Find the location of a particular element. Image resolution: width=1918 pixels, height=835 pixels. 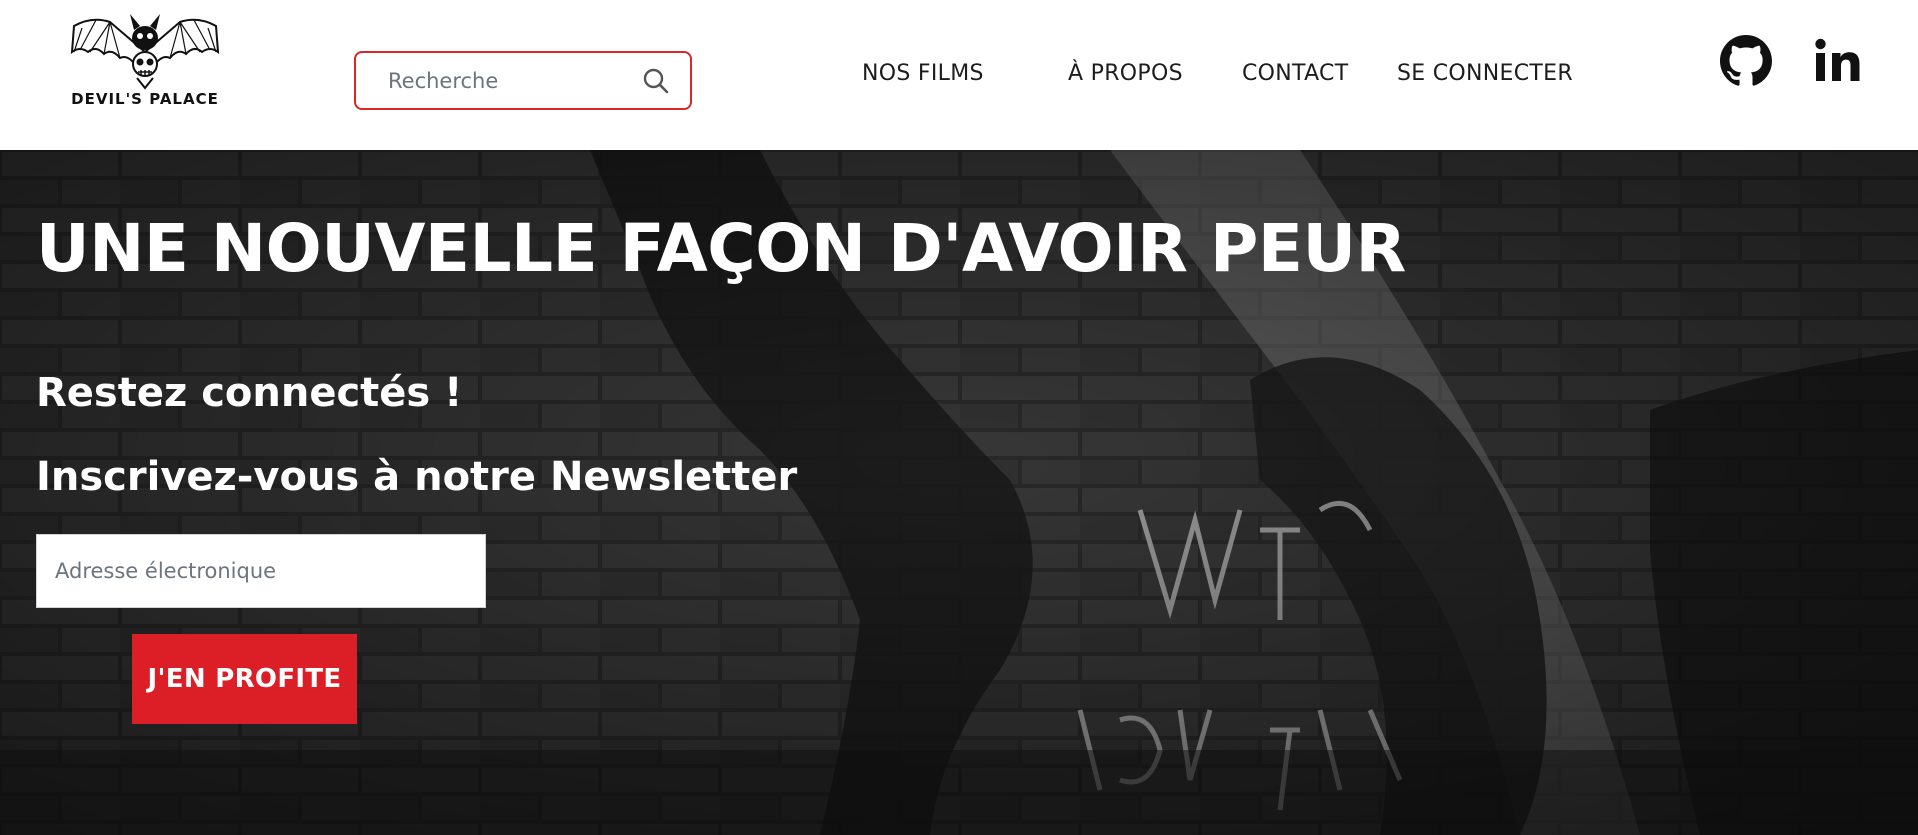

github-link is located at coordinates (1746, 61).